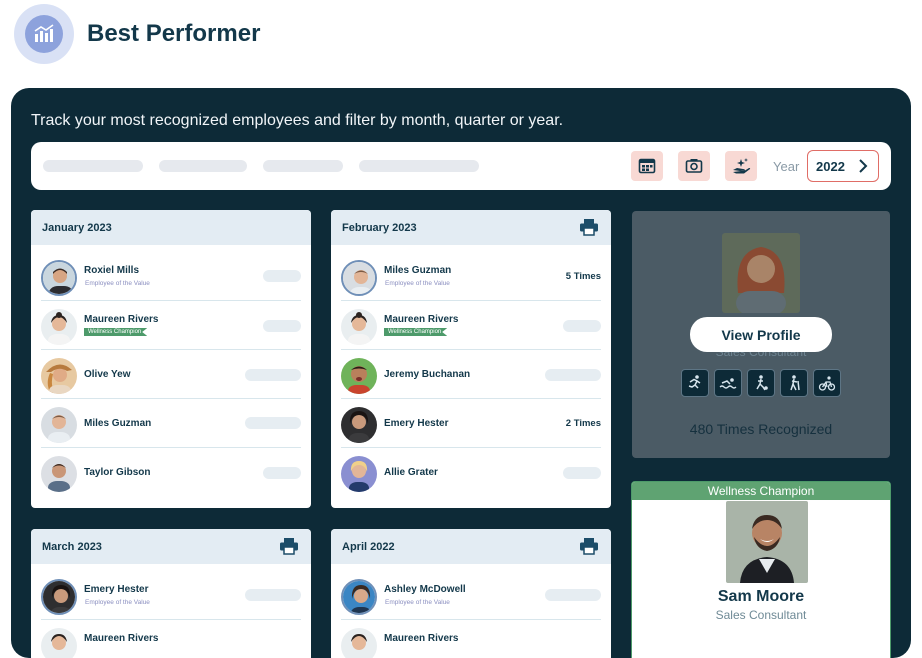  I want to click on employee-name: Allie Grater, so click(411, 472).